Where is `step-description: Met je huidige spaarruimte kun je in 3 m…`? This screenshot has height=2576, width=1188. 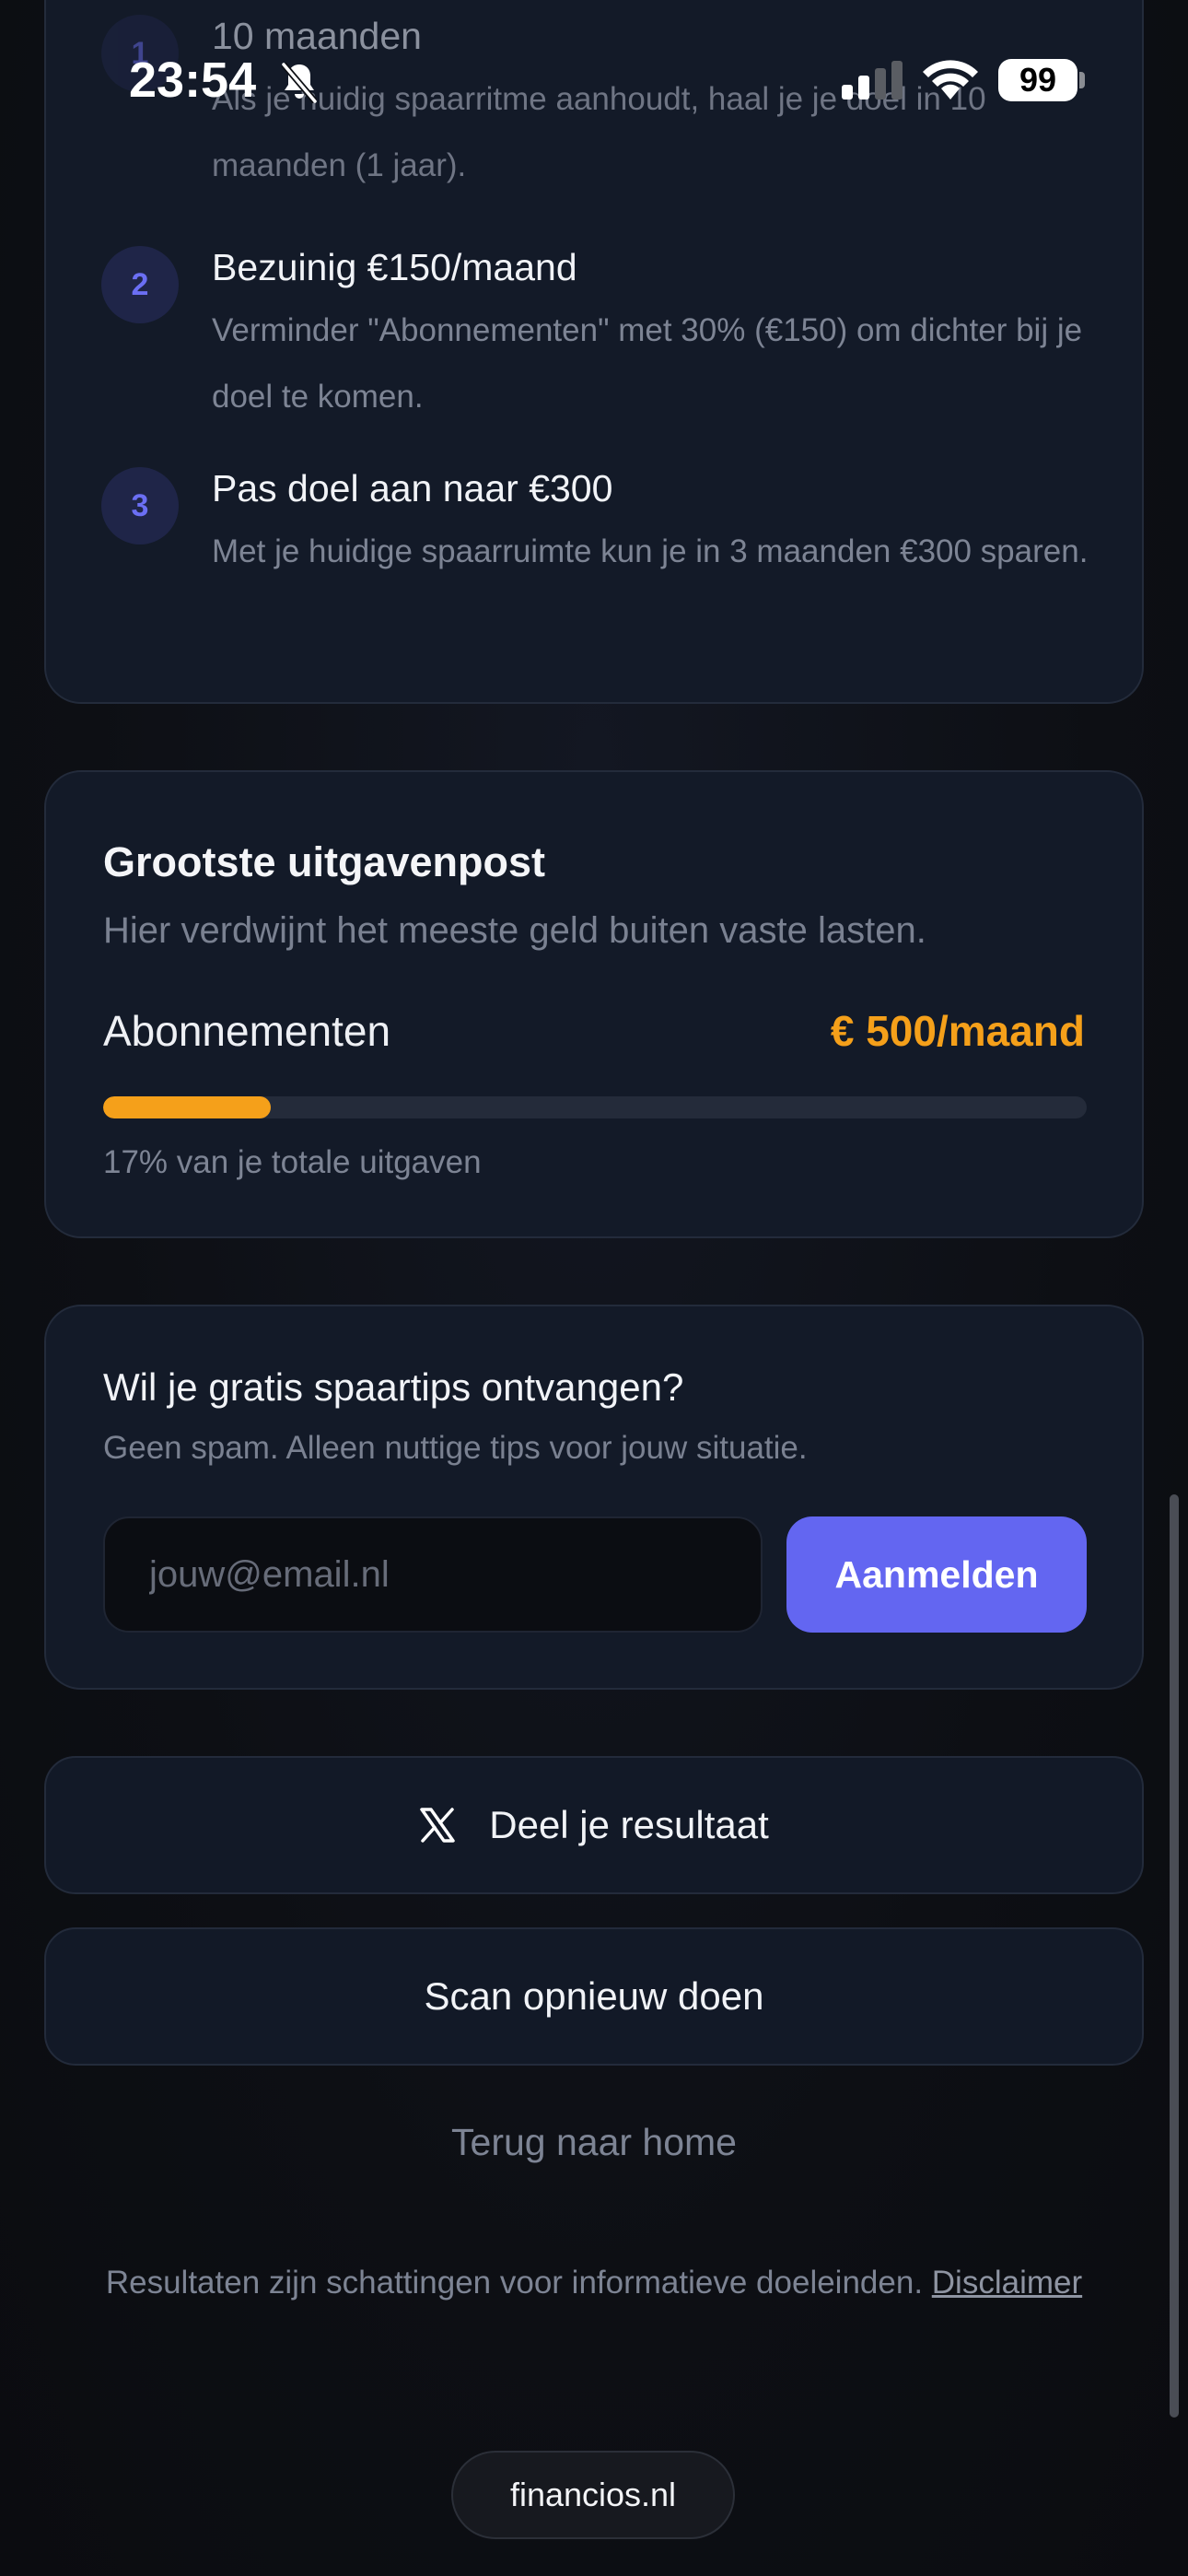
step-description: Met je huidige spaarruimte kun je in 3 m… is located at coordinates (650, 551).